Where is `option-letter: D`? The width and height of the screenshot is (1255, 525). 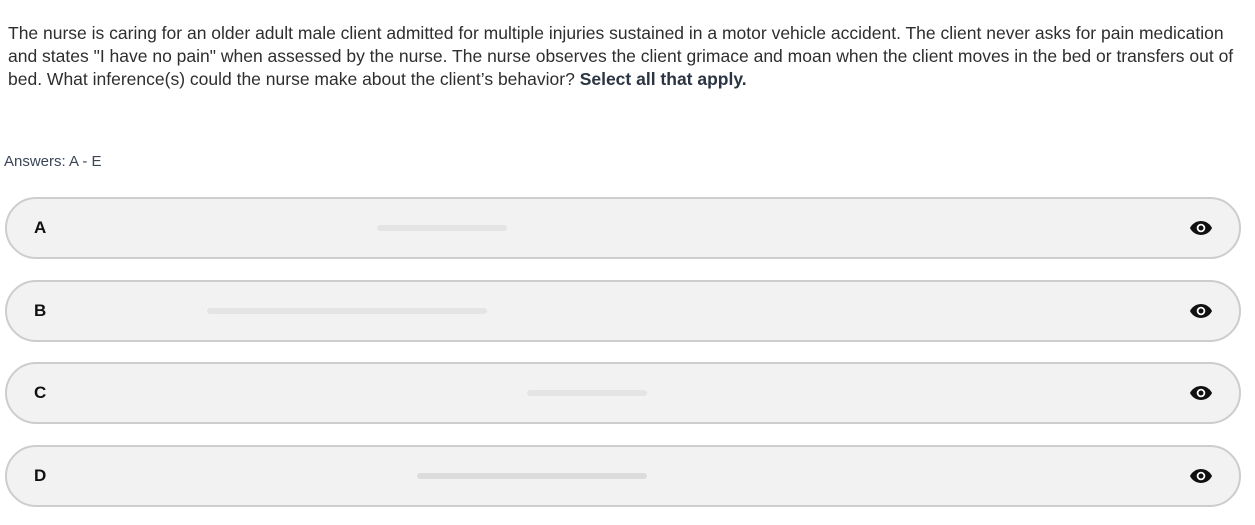
option-letter: D is located at coordinates (40, 475).